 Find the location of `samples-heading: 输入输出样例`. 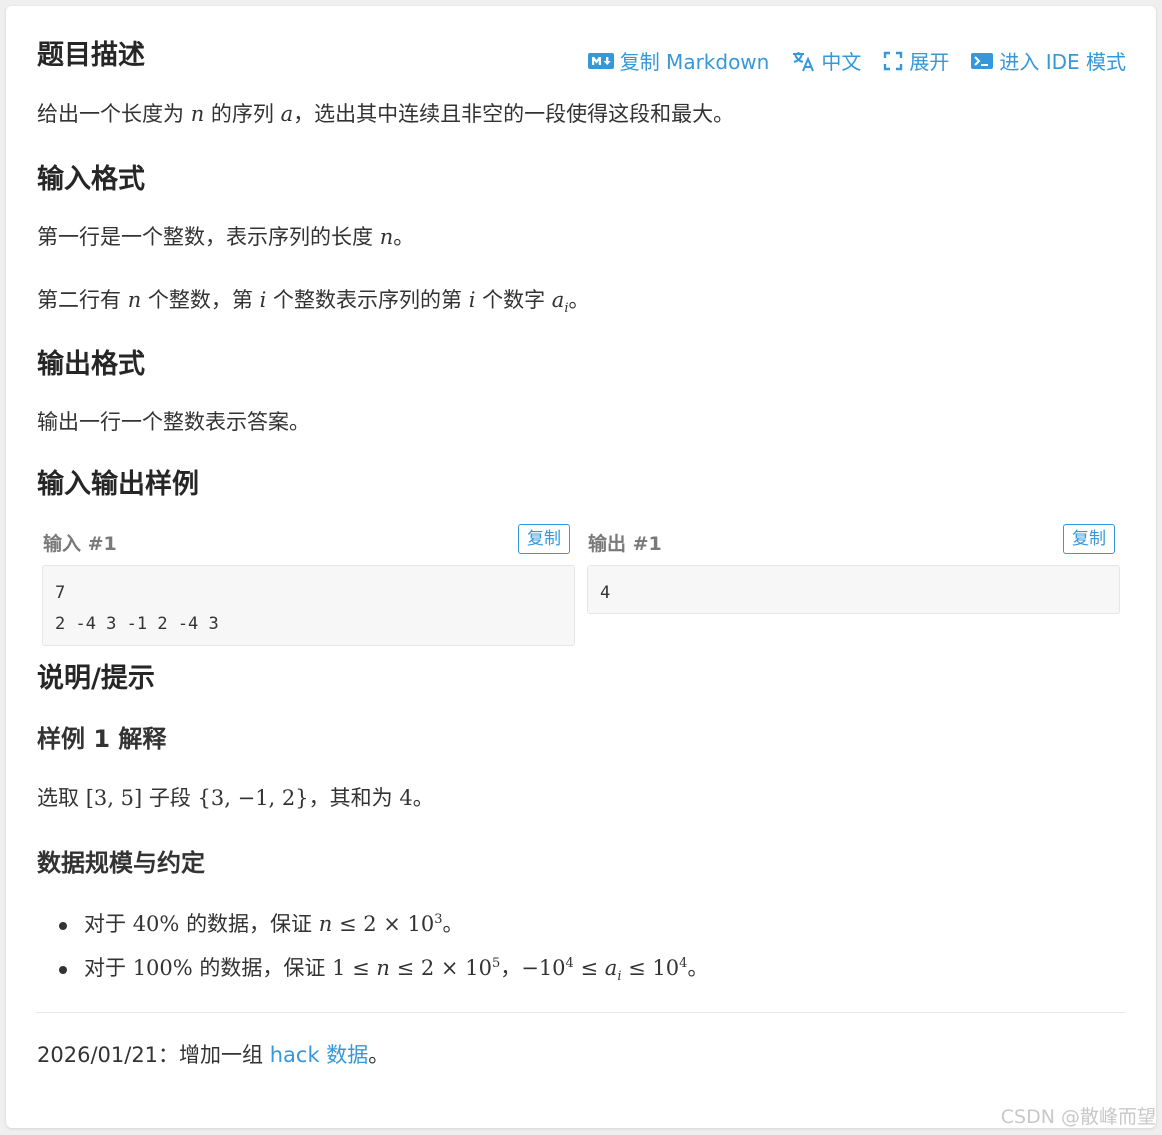

samples-heading: 输入输出样例 is located at coordinates (118, 484).